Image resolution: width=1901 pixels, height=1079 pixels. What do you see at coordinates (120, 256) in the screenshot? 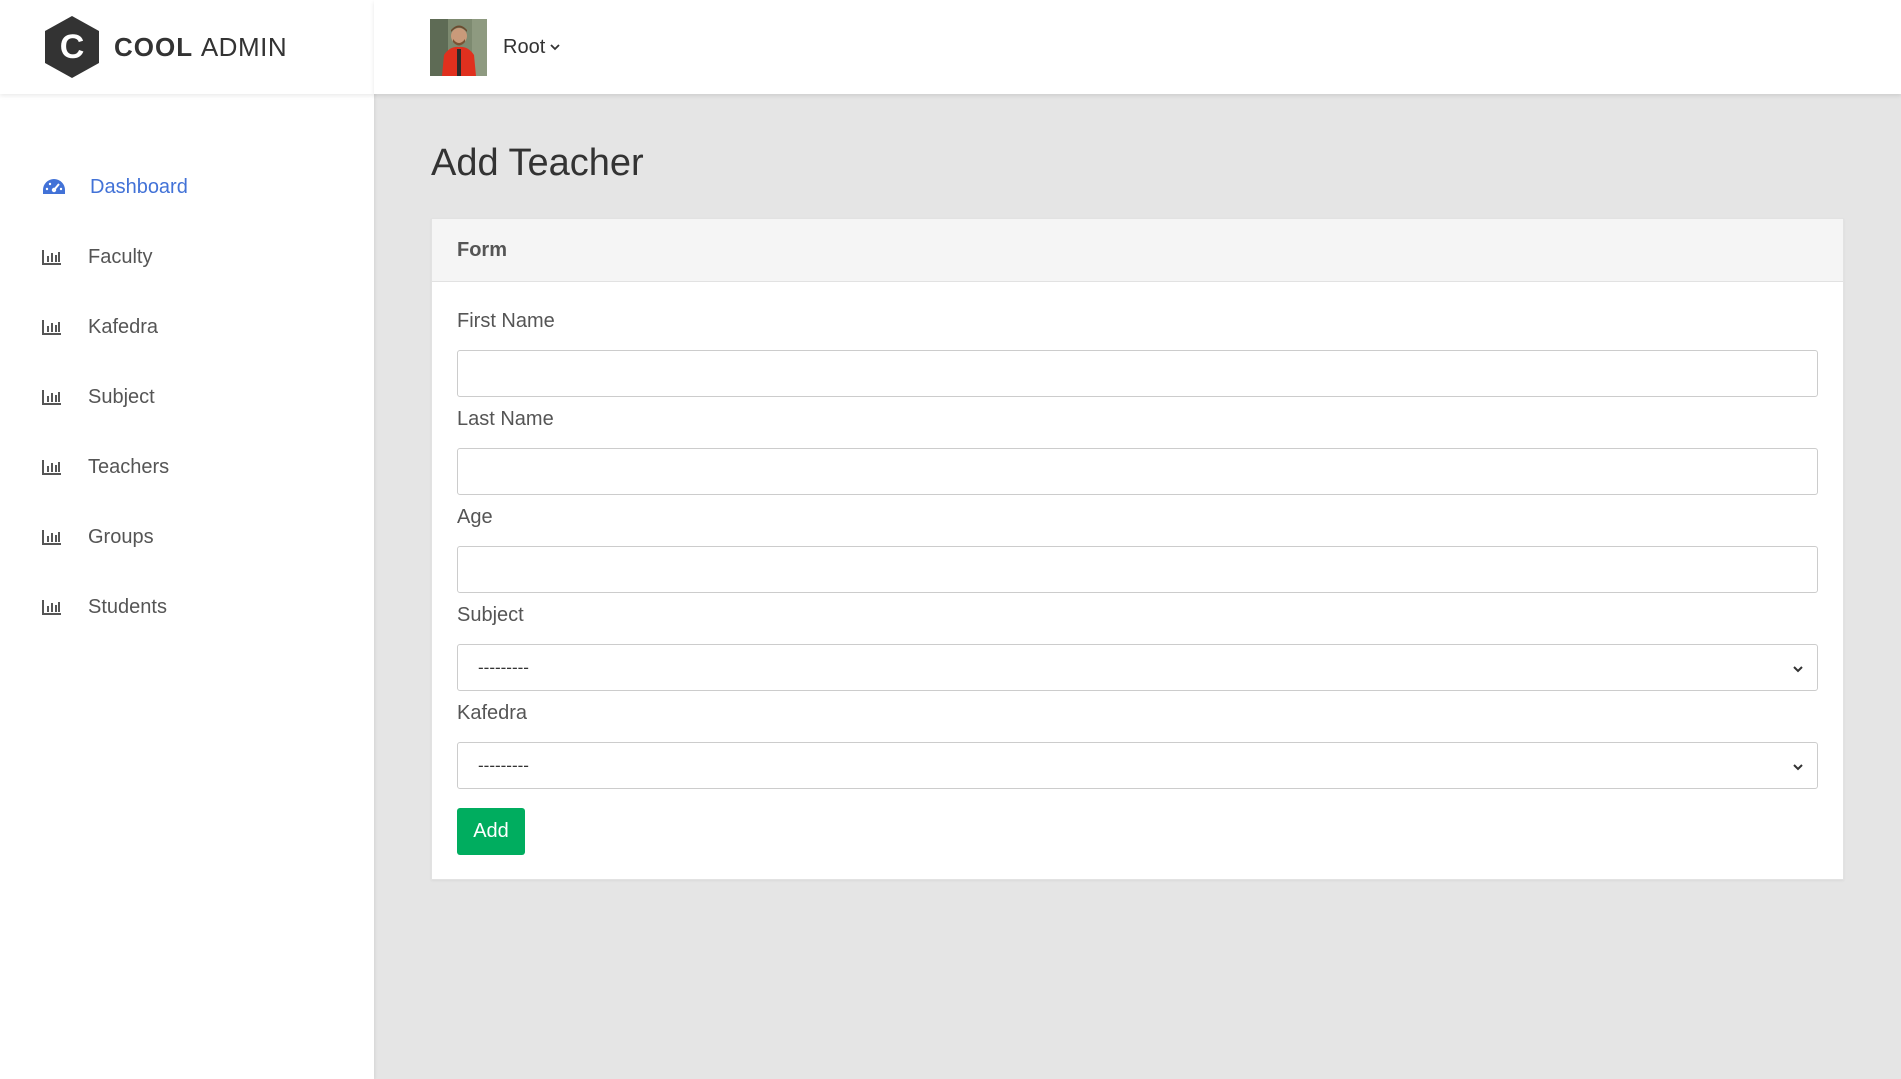
I see `sidebar-item-label: Faculty` at bounding box center [120, 256].